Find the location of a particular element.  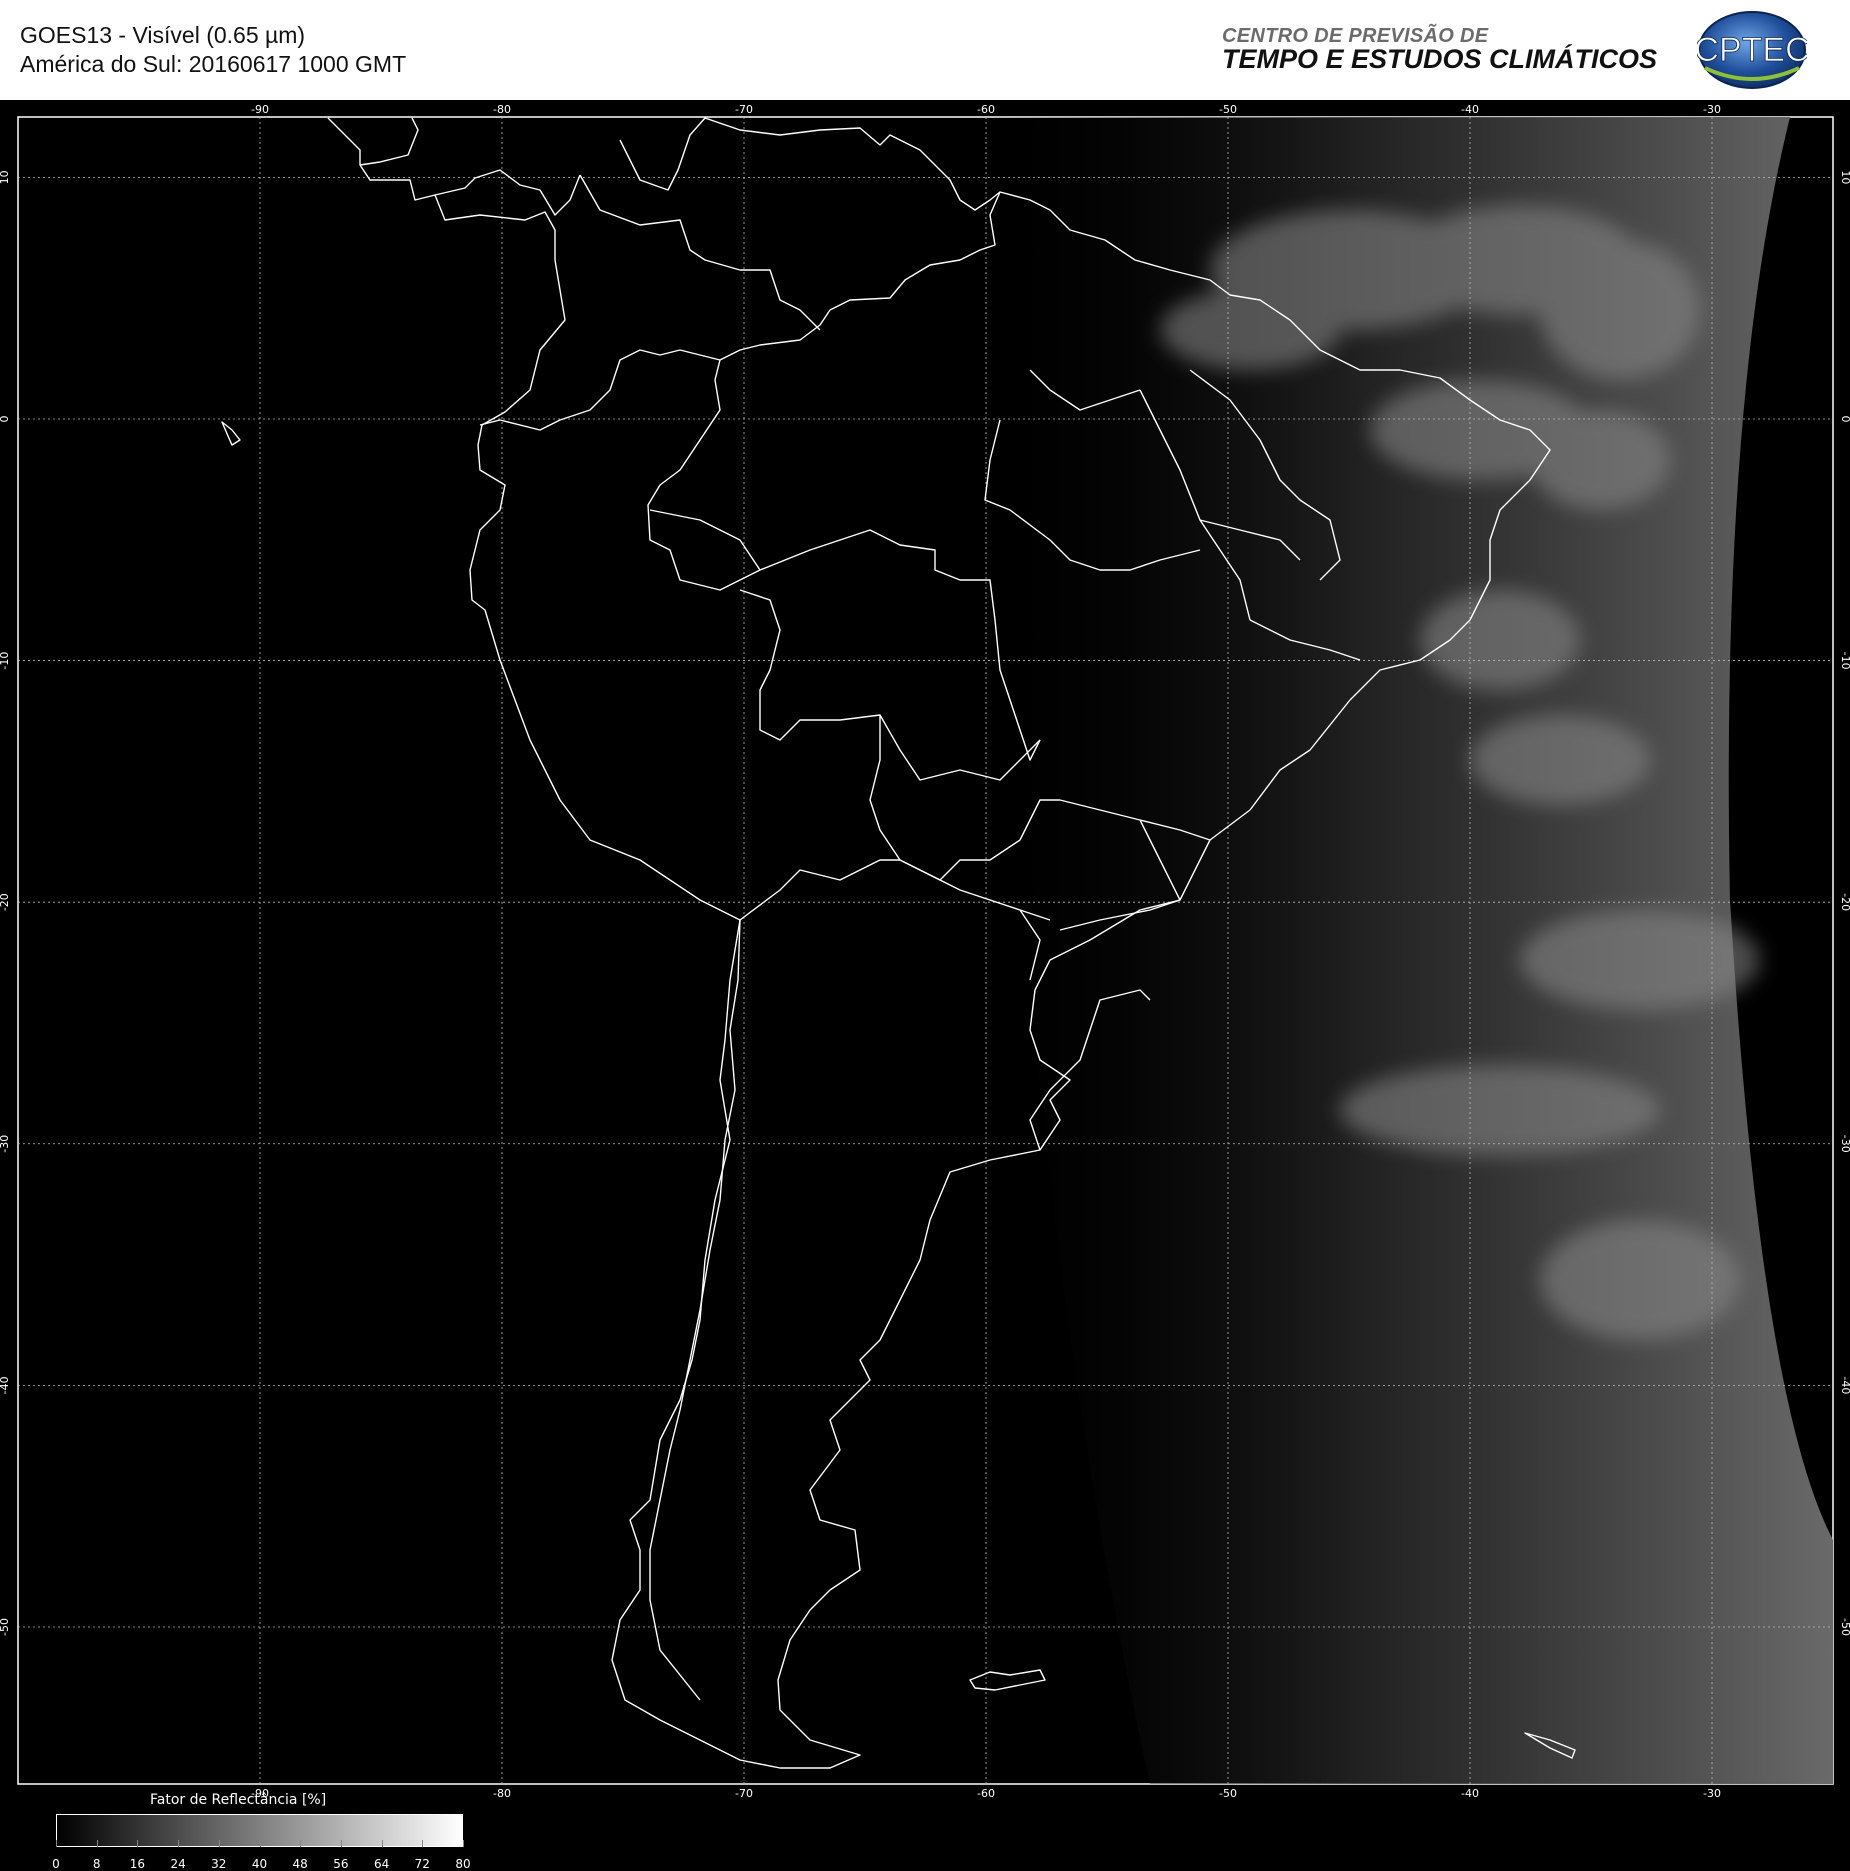

legend-label: 48 is located at coordinates (300, 1864).